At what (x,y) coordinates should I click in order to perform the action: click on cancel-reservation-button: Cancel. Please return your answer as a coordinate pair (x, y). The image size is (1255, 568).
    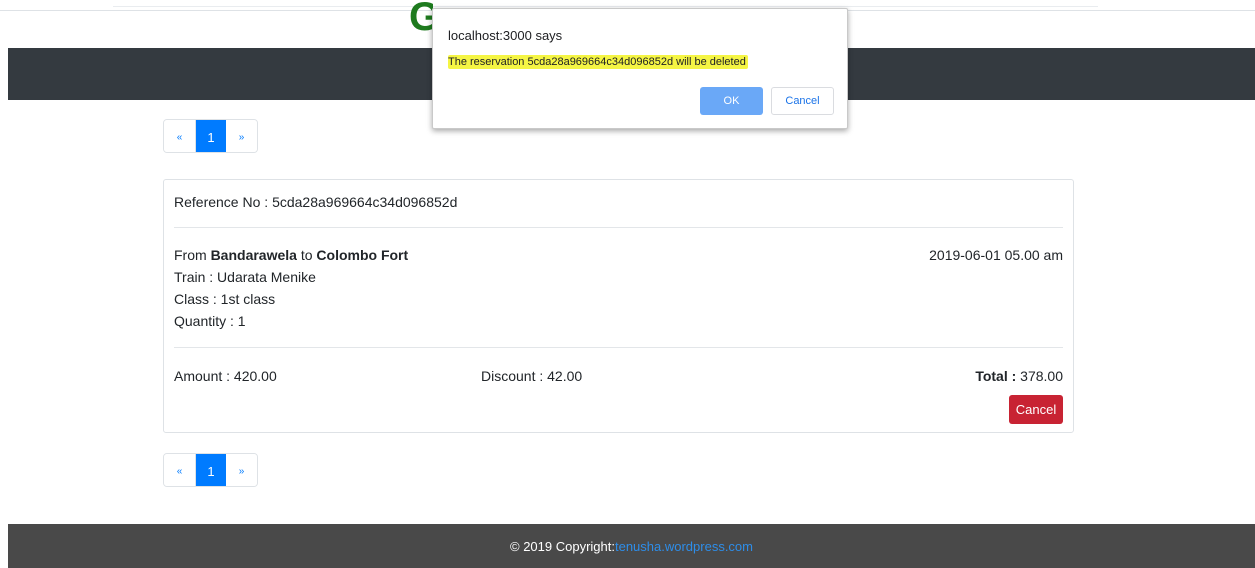
    Looking at the image, I should click on (1036, 409).